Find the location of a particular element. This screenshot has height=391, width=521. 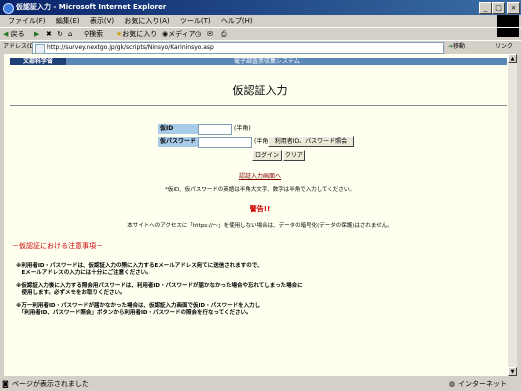

org-logo: 文部科学省 is located at coordinates (38, 61).